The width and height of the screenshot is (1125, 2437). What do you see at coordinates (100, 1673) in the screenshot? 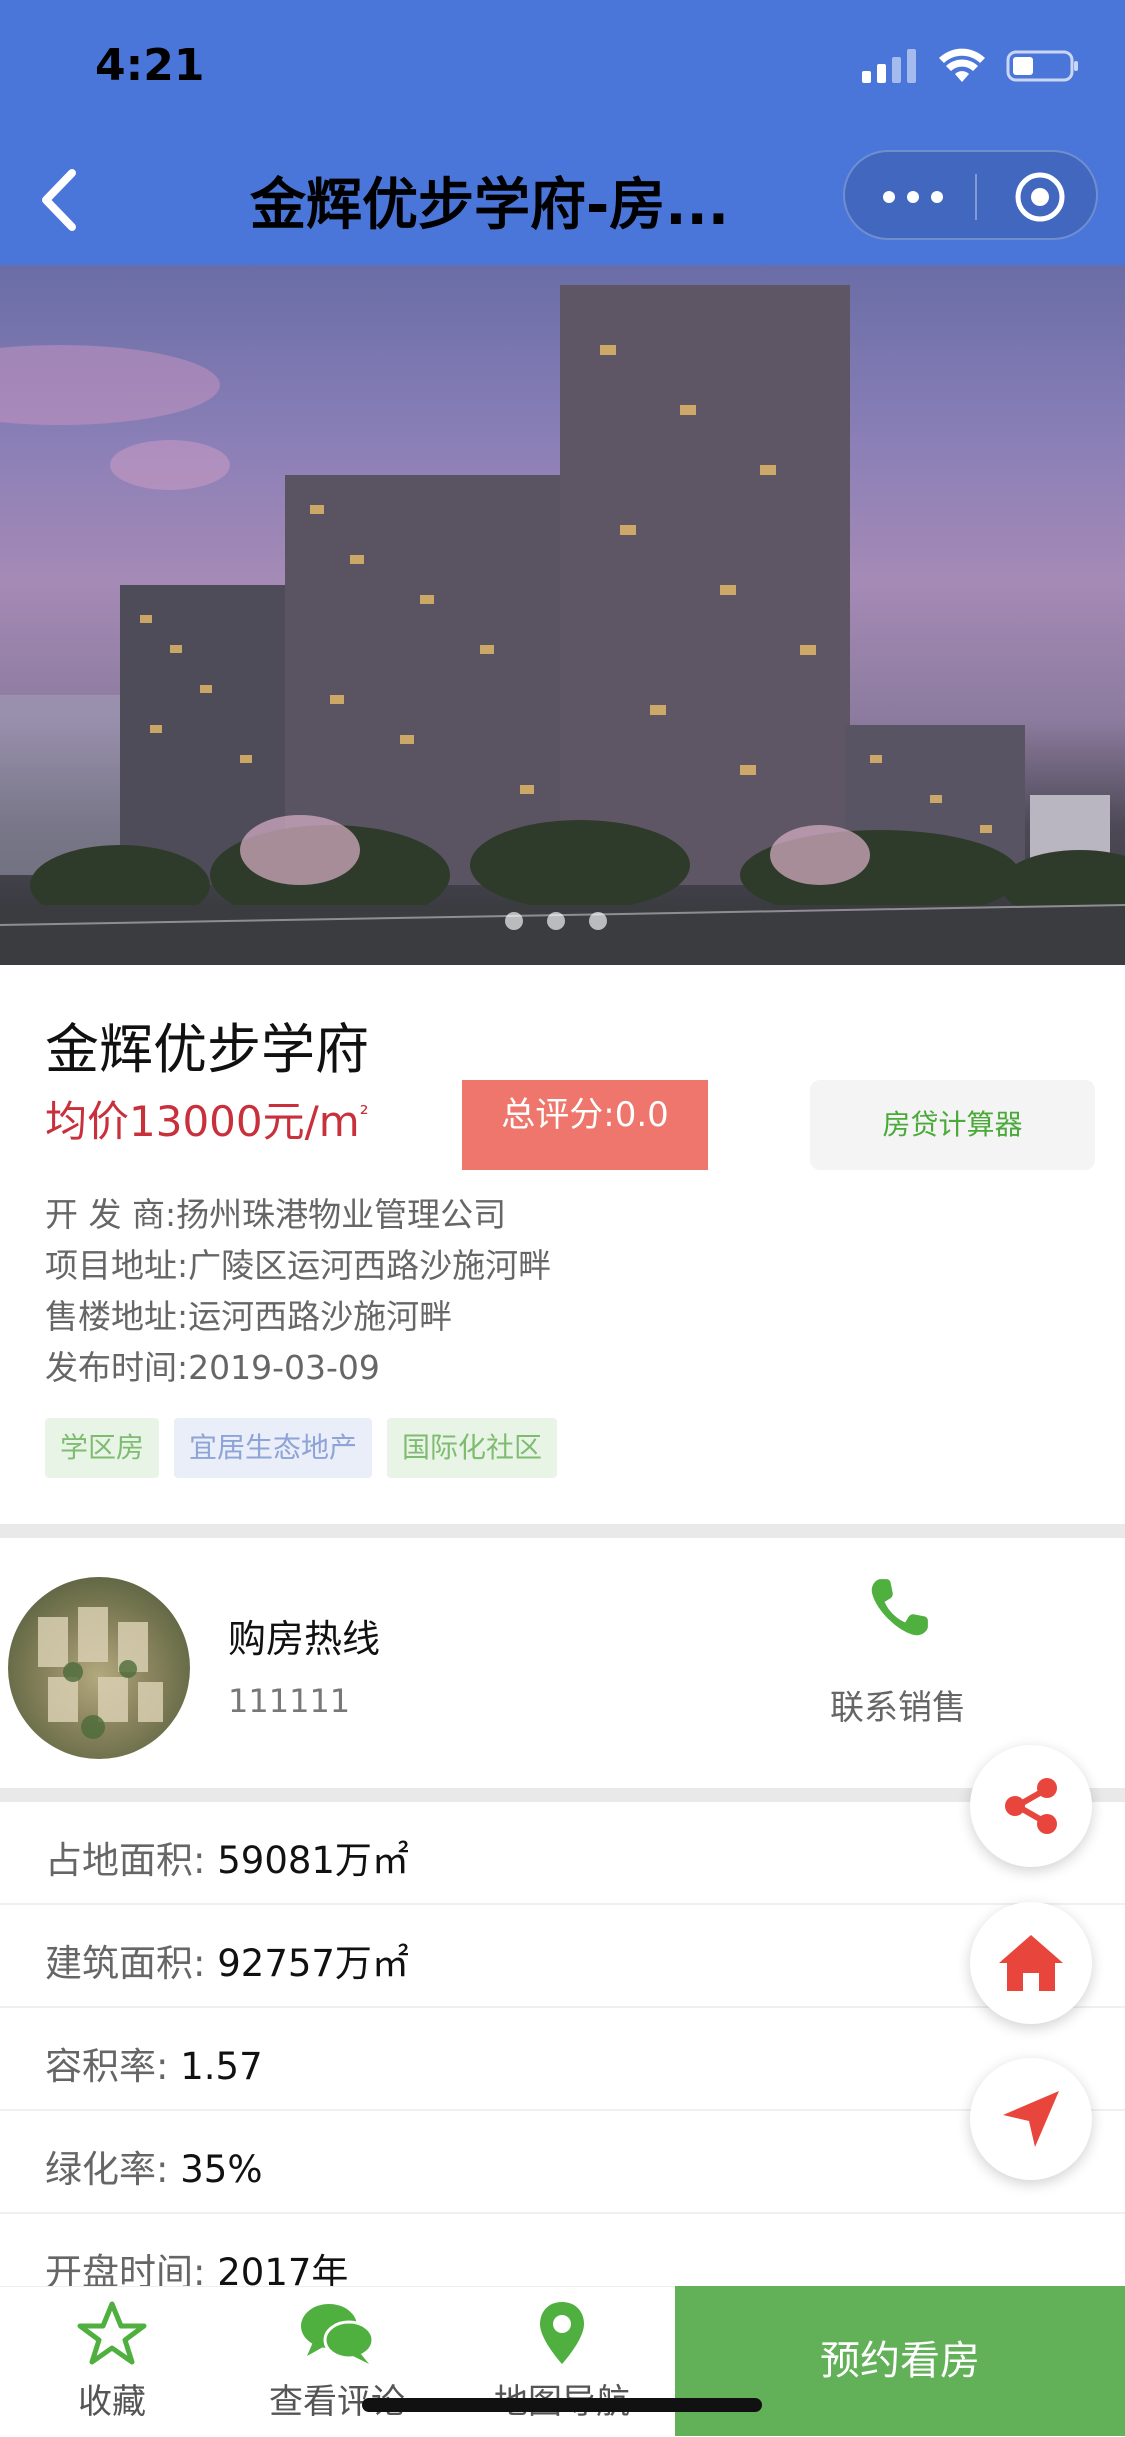
I see `aerial-view-image` at bounding box center [100, 1673].